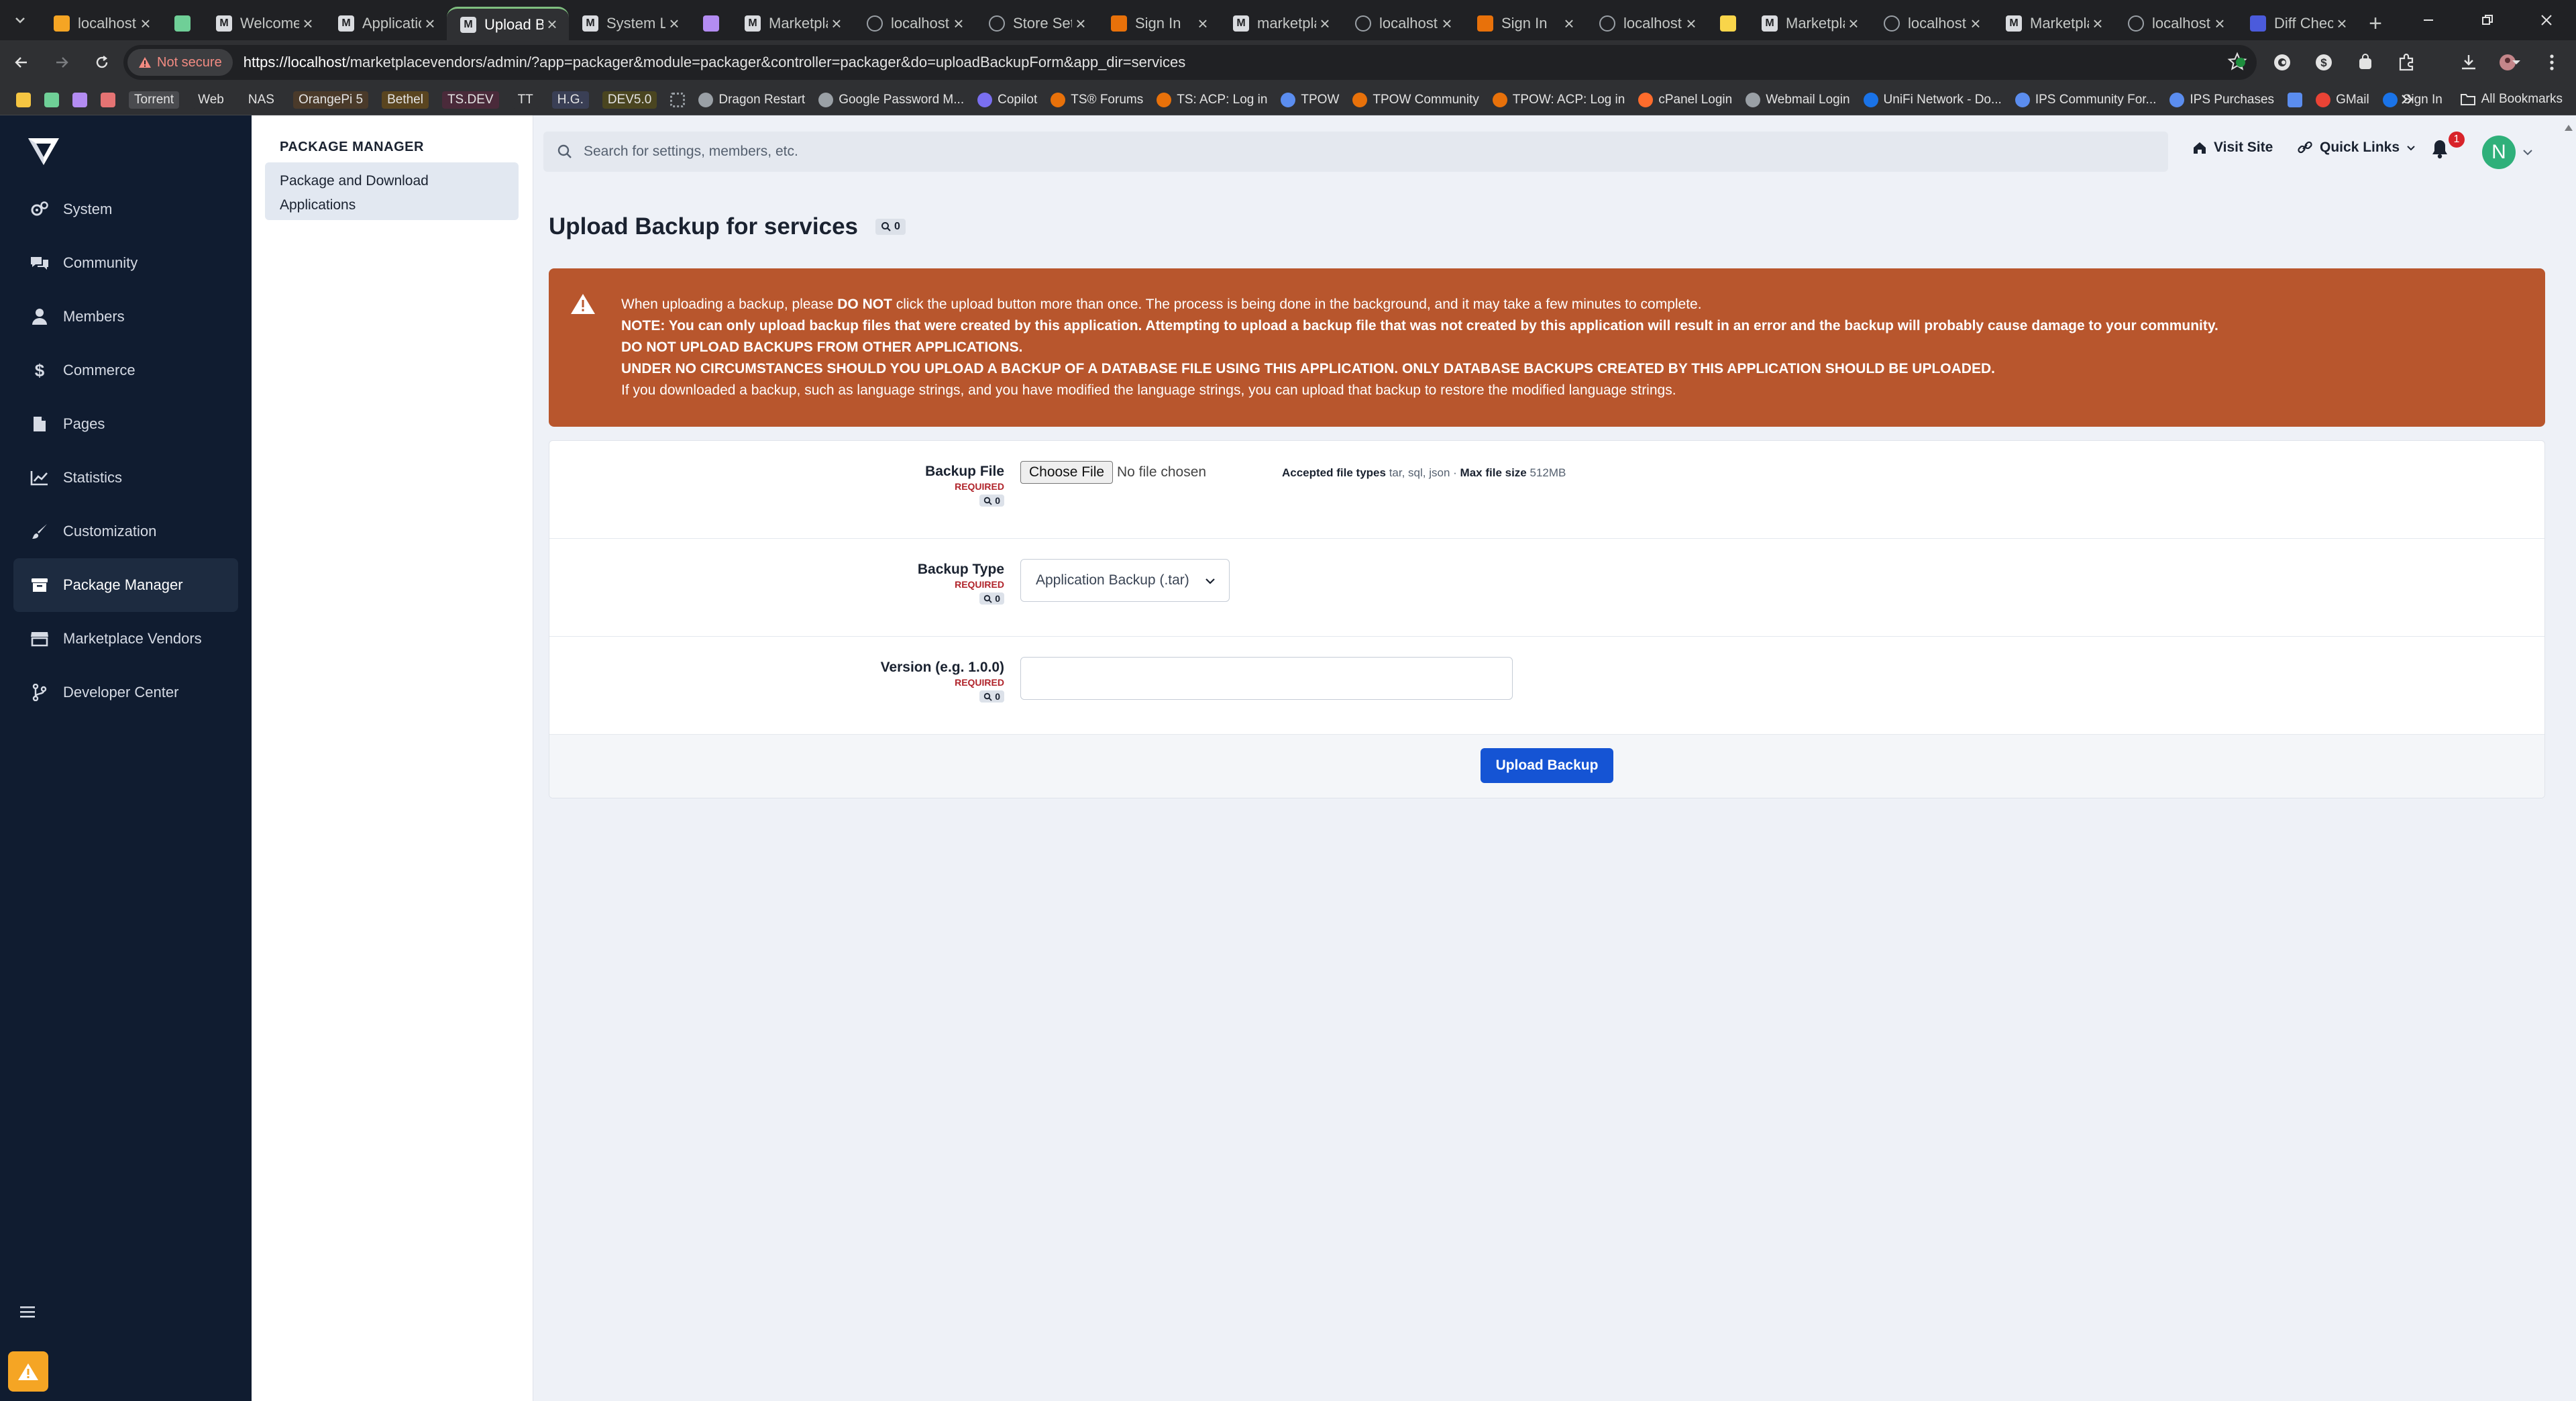  What do you see at coordinates (125, 209) in the screenshot?
I see `sidebar-item-system: System` at bounding box center [125, 209].